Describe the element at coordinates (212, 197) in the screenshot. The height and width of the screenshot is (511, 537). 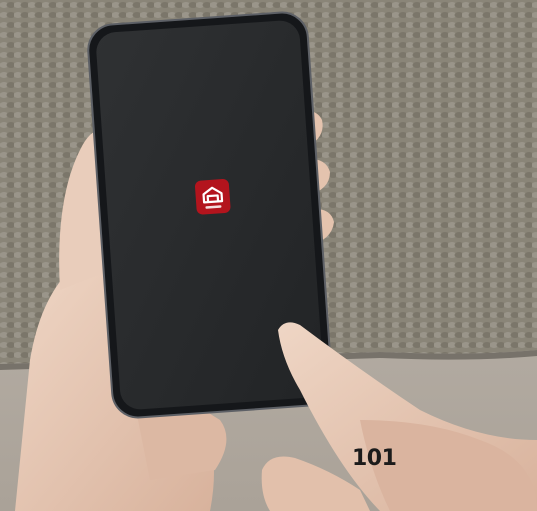
I see `app-icon` at that location.